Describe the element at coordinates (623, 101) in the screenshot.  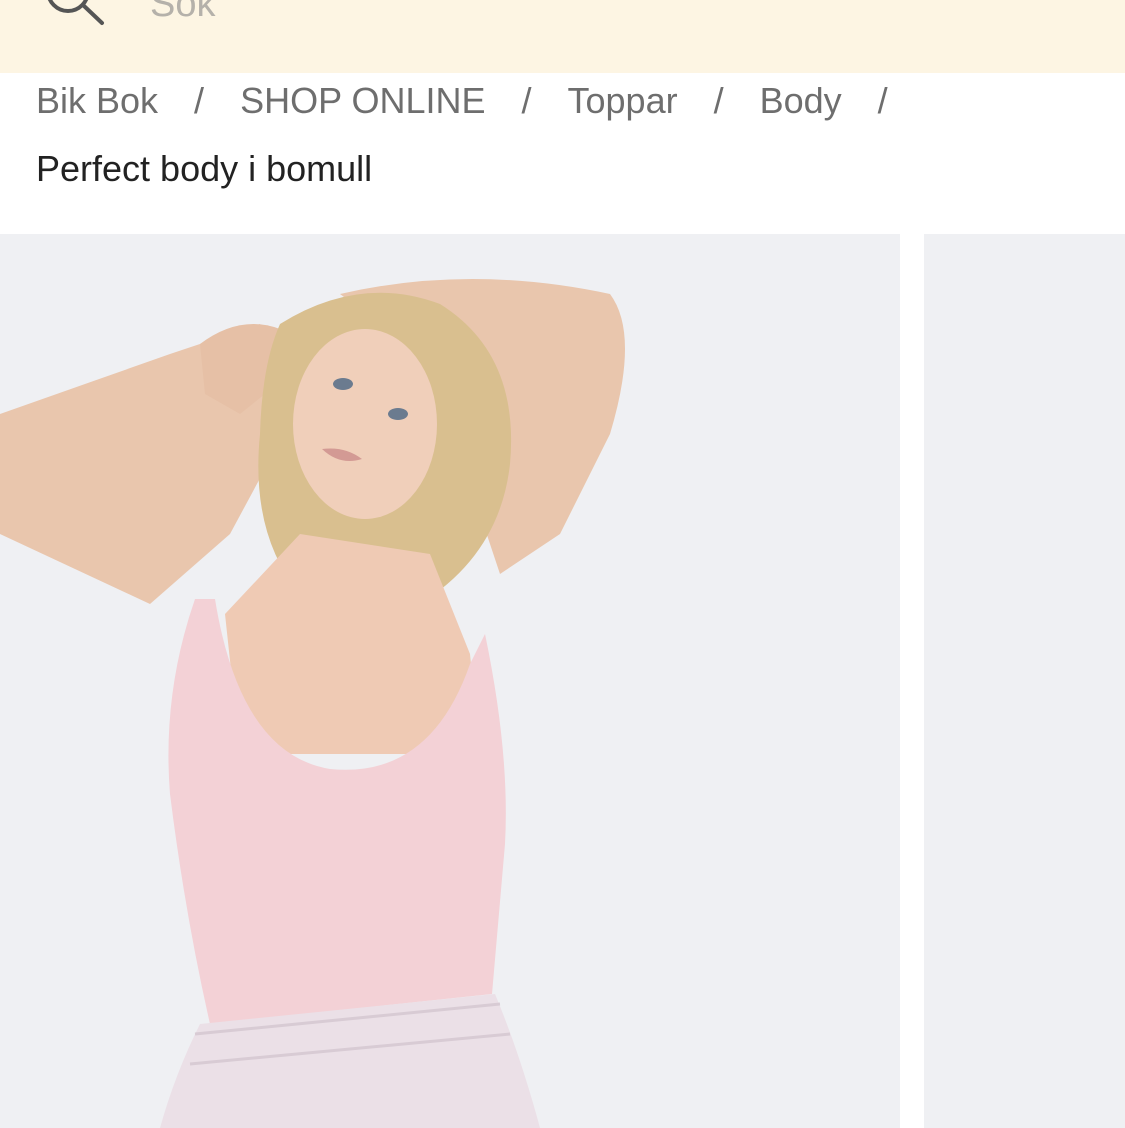
I see `breadcrumb-item-toppar: Toppar` at that location.